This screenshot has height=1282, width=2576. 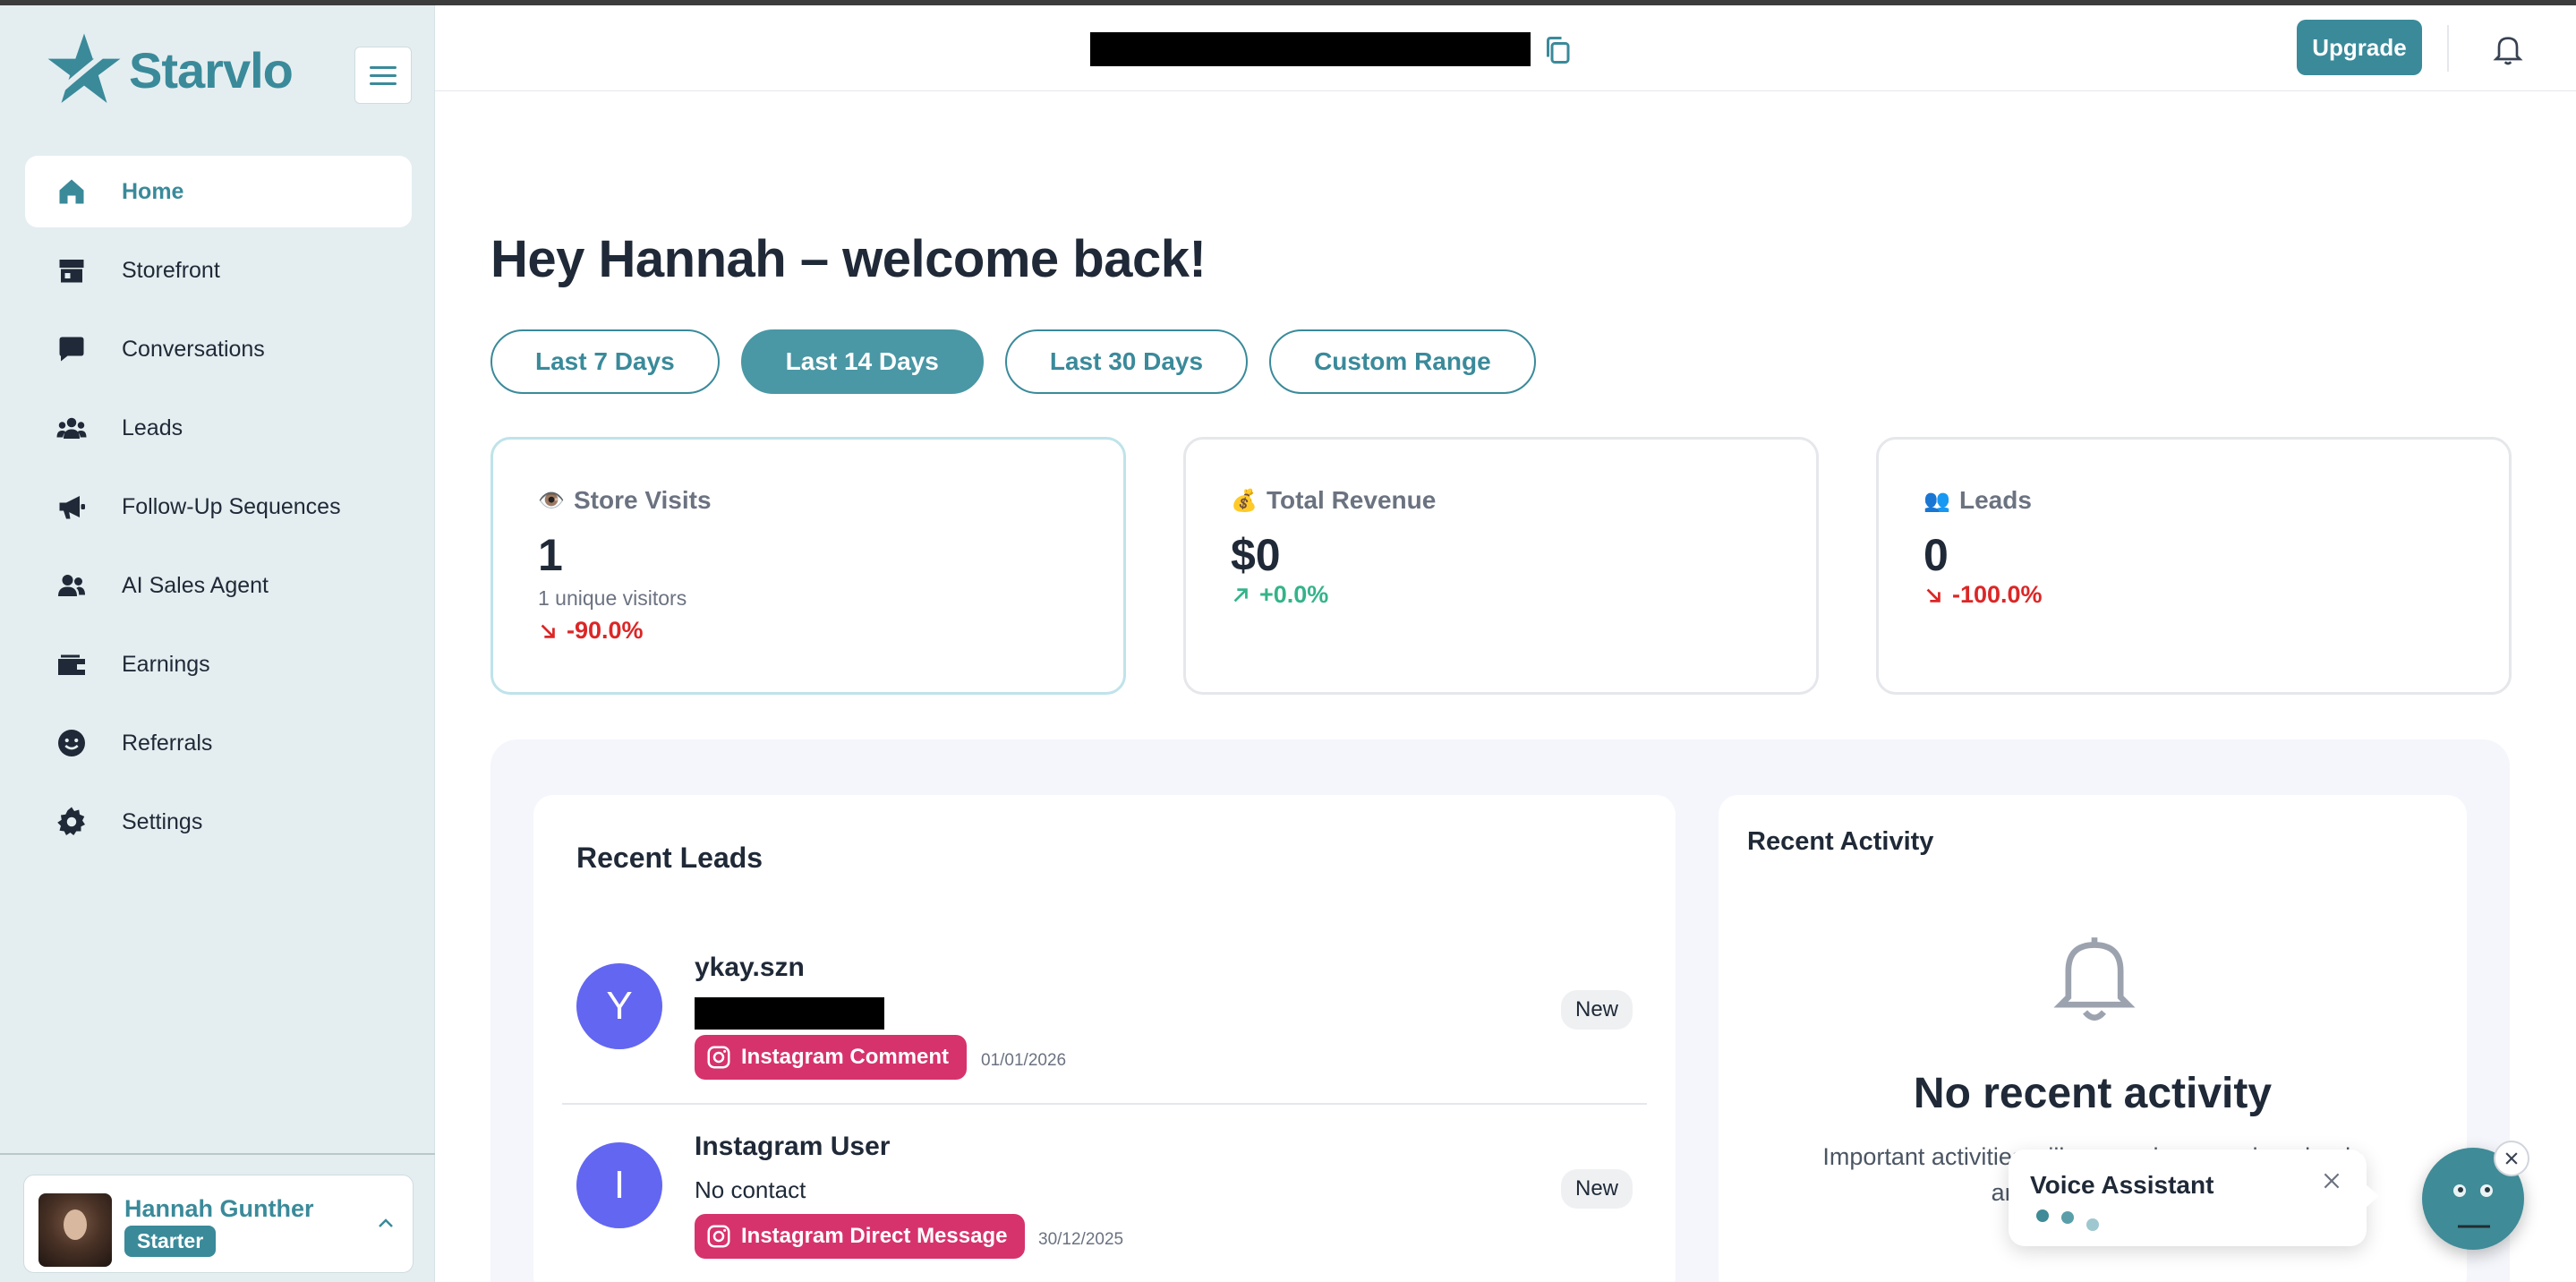 I want to click on header-divider, so click(x=2448, y=48).